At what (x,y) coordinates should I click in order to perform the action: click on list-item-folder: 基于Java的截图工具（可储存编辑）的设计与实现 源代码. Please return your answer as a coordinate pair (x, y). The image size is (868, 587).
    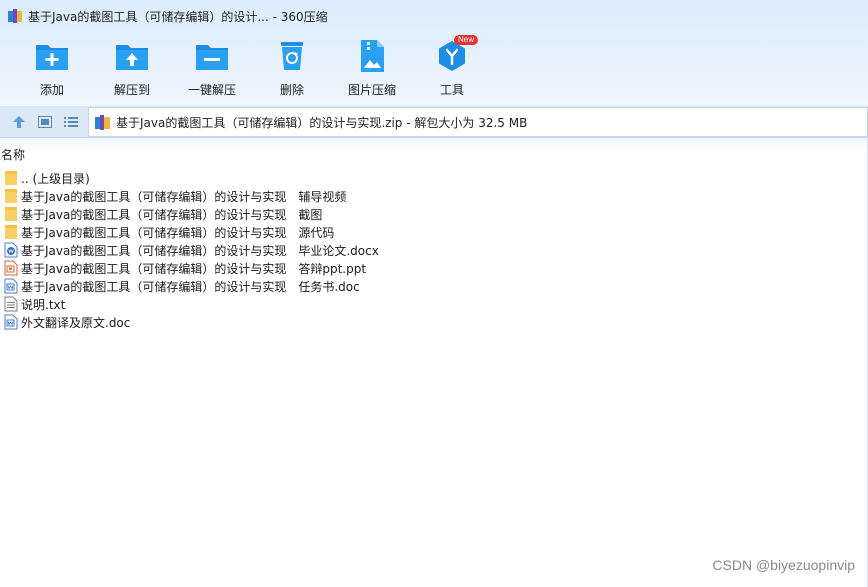
    Looking at the image, I should click on (434, 232).